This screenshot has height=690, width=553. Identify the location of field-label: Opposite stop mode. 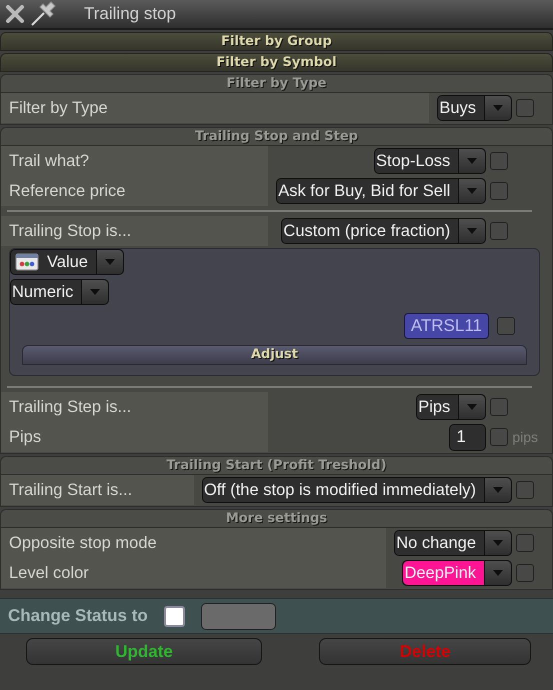
(193, 543).